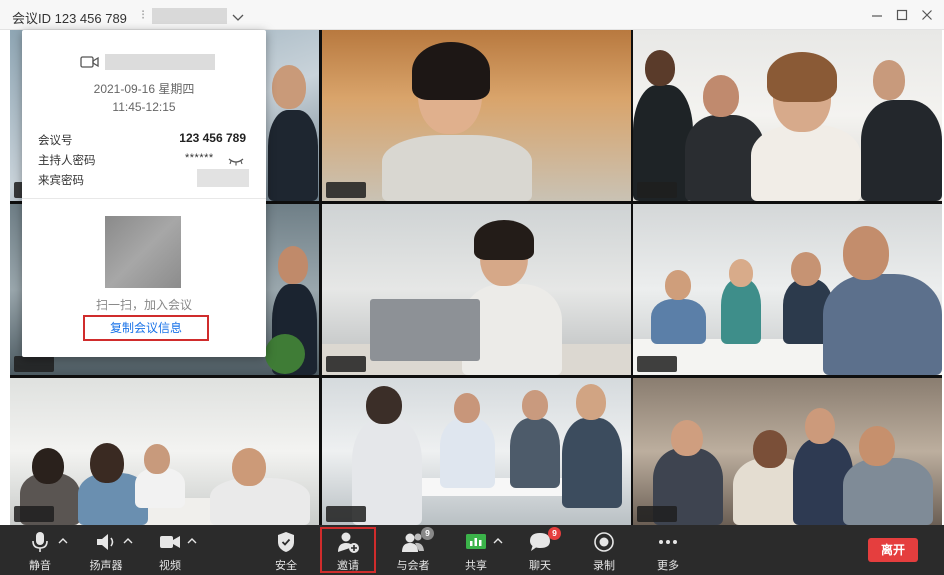  I want to click on security-label: 安全, so click(286, 566).